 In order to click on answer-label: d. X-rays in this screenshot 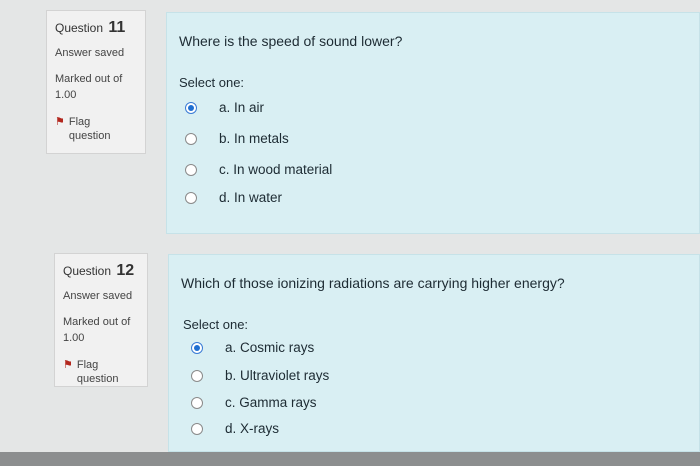, I will do `click(252, 428)`.